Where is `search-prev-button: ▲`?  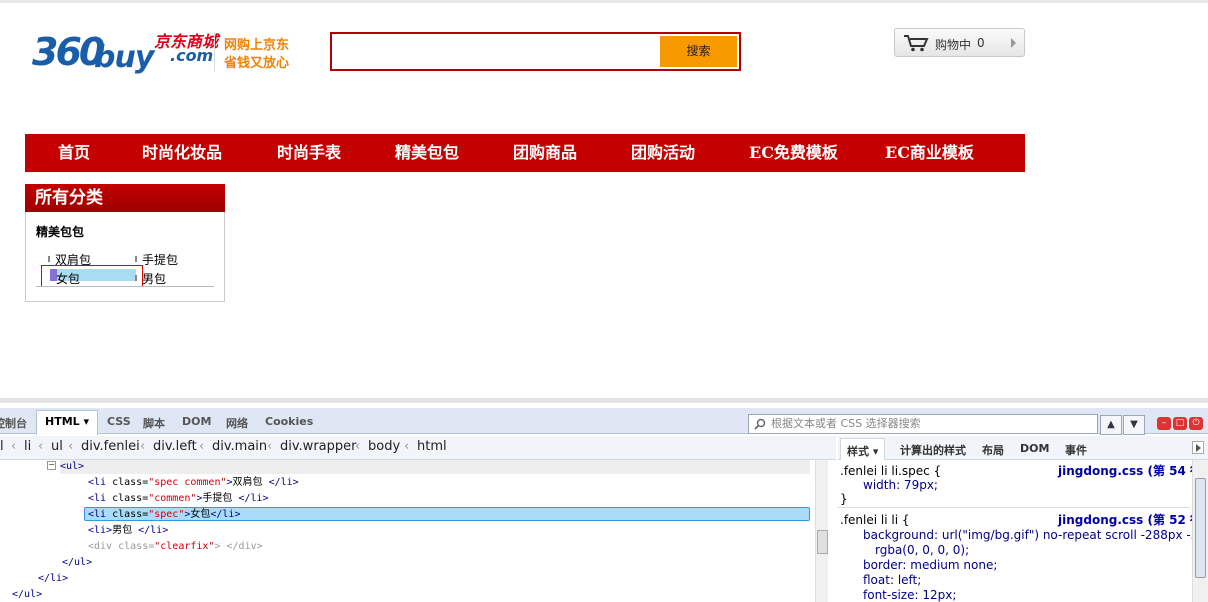
search-prev-button: ▲ is located at coordinates (1111, 425).